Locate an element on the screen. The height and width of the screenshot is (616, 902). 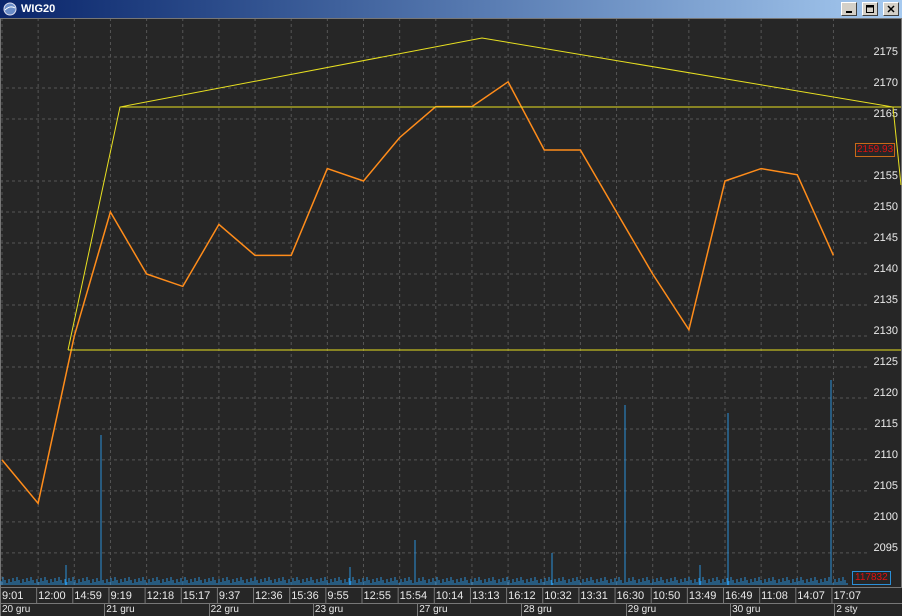
close-icon is located at coordinates (891, 9).